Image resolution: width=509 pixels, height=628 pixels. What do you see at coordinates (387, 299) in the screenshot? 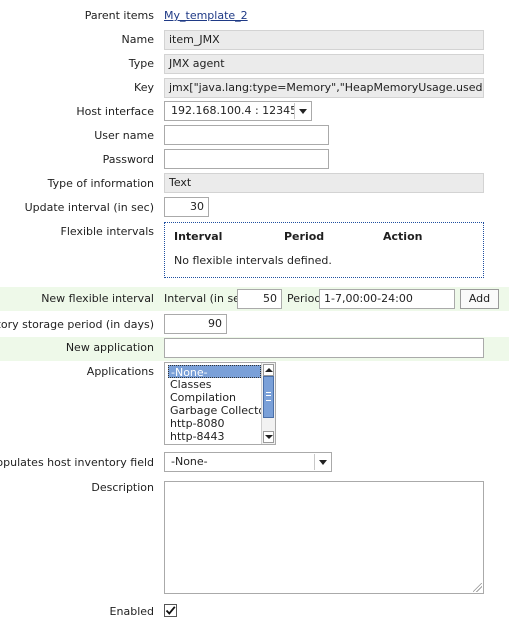
I see `flexible-period-input: 1-7,00:00-24:00` at bounding box center [387, 299].